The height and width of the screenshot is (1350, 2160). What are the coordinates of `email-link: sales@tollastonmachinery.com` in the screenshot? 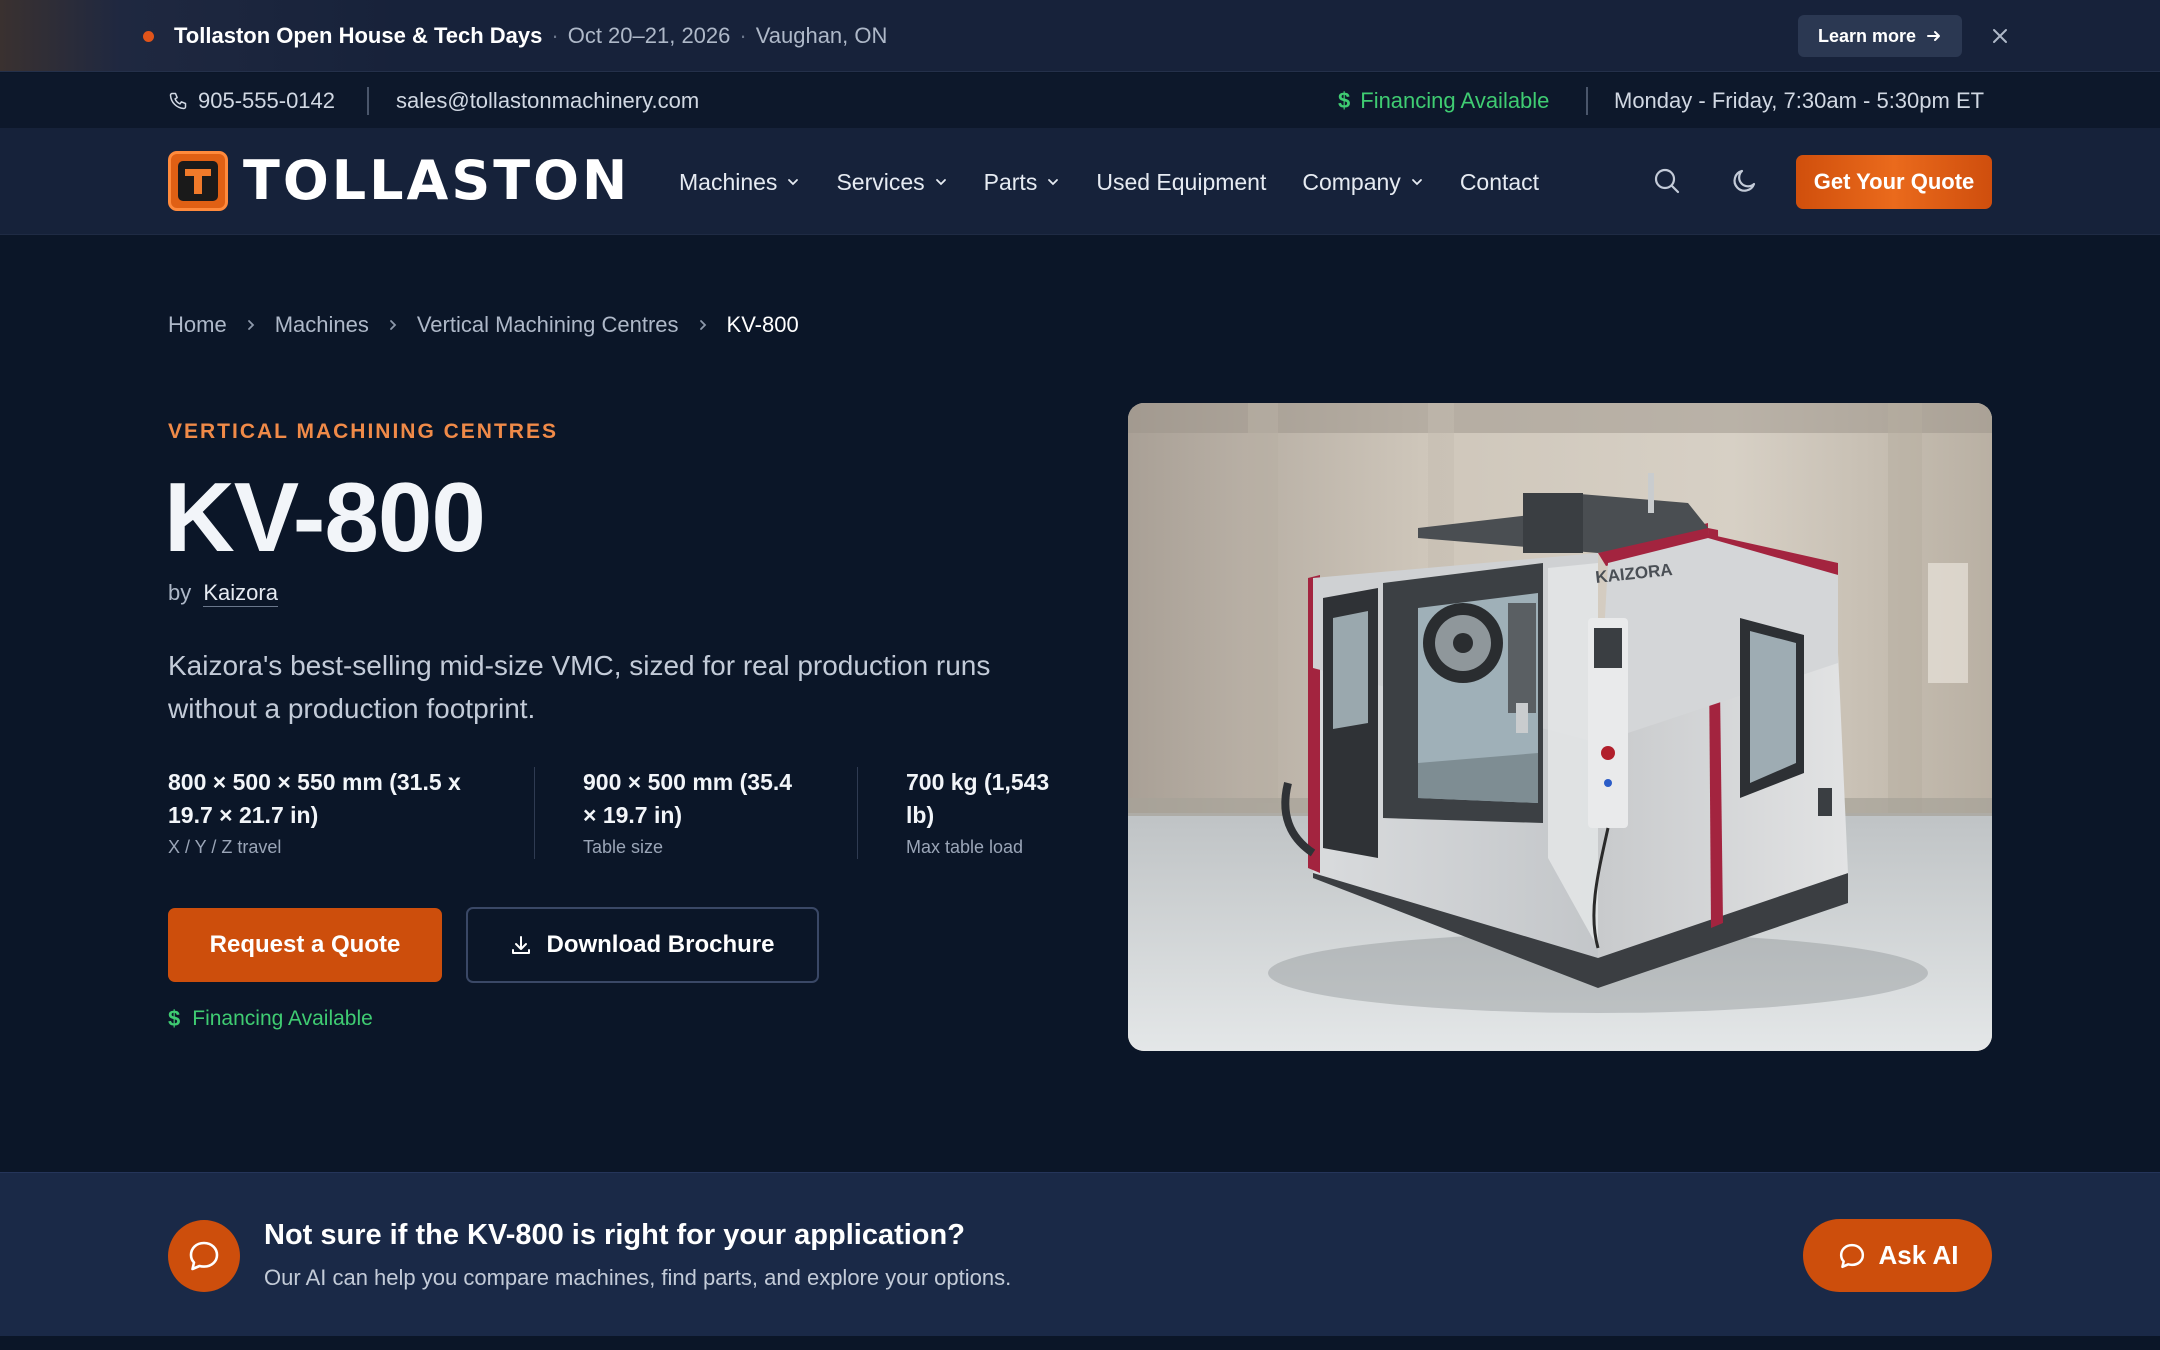 It's located at (547, 101).